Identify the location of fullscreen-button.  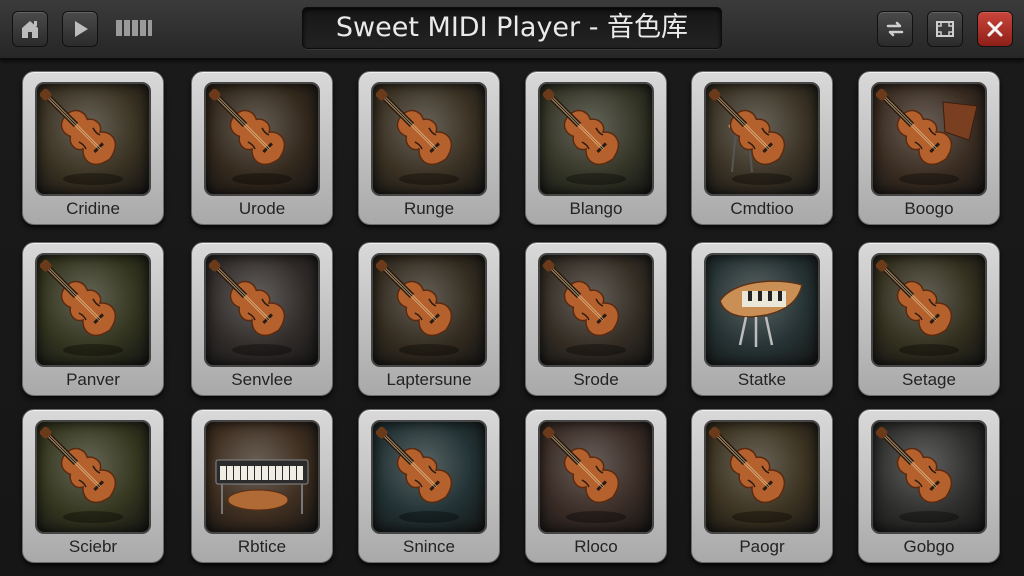
(945, 29).